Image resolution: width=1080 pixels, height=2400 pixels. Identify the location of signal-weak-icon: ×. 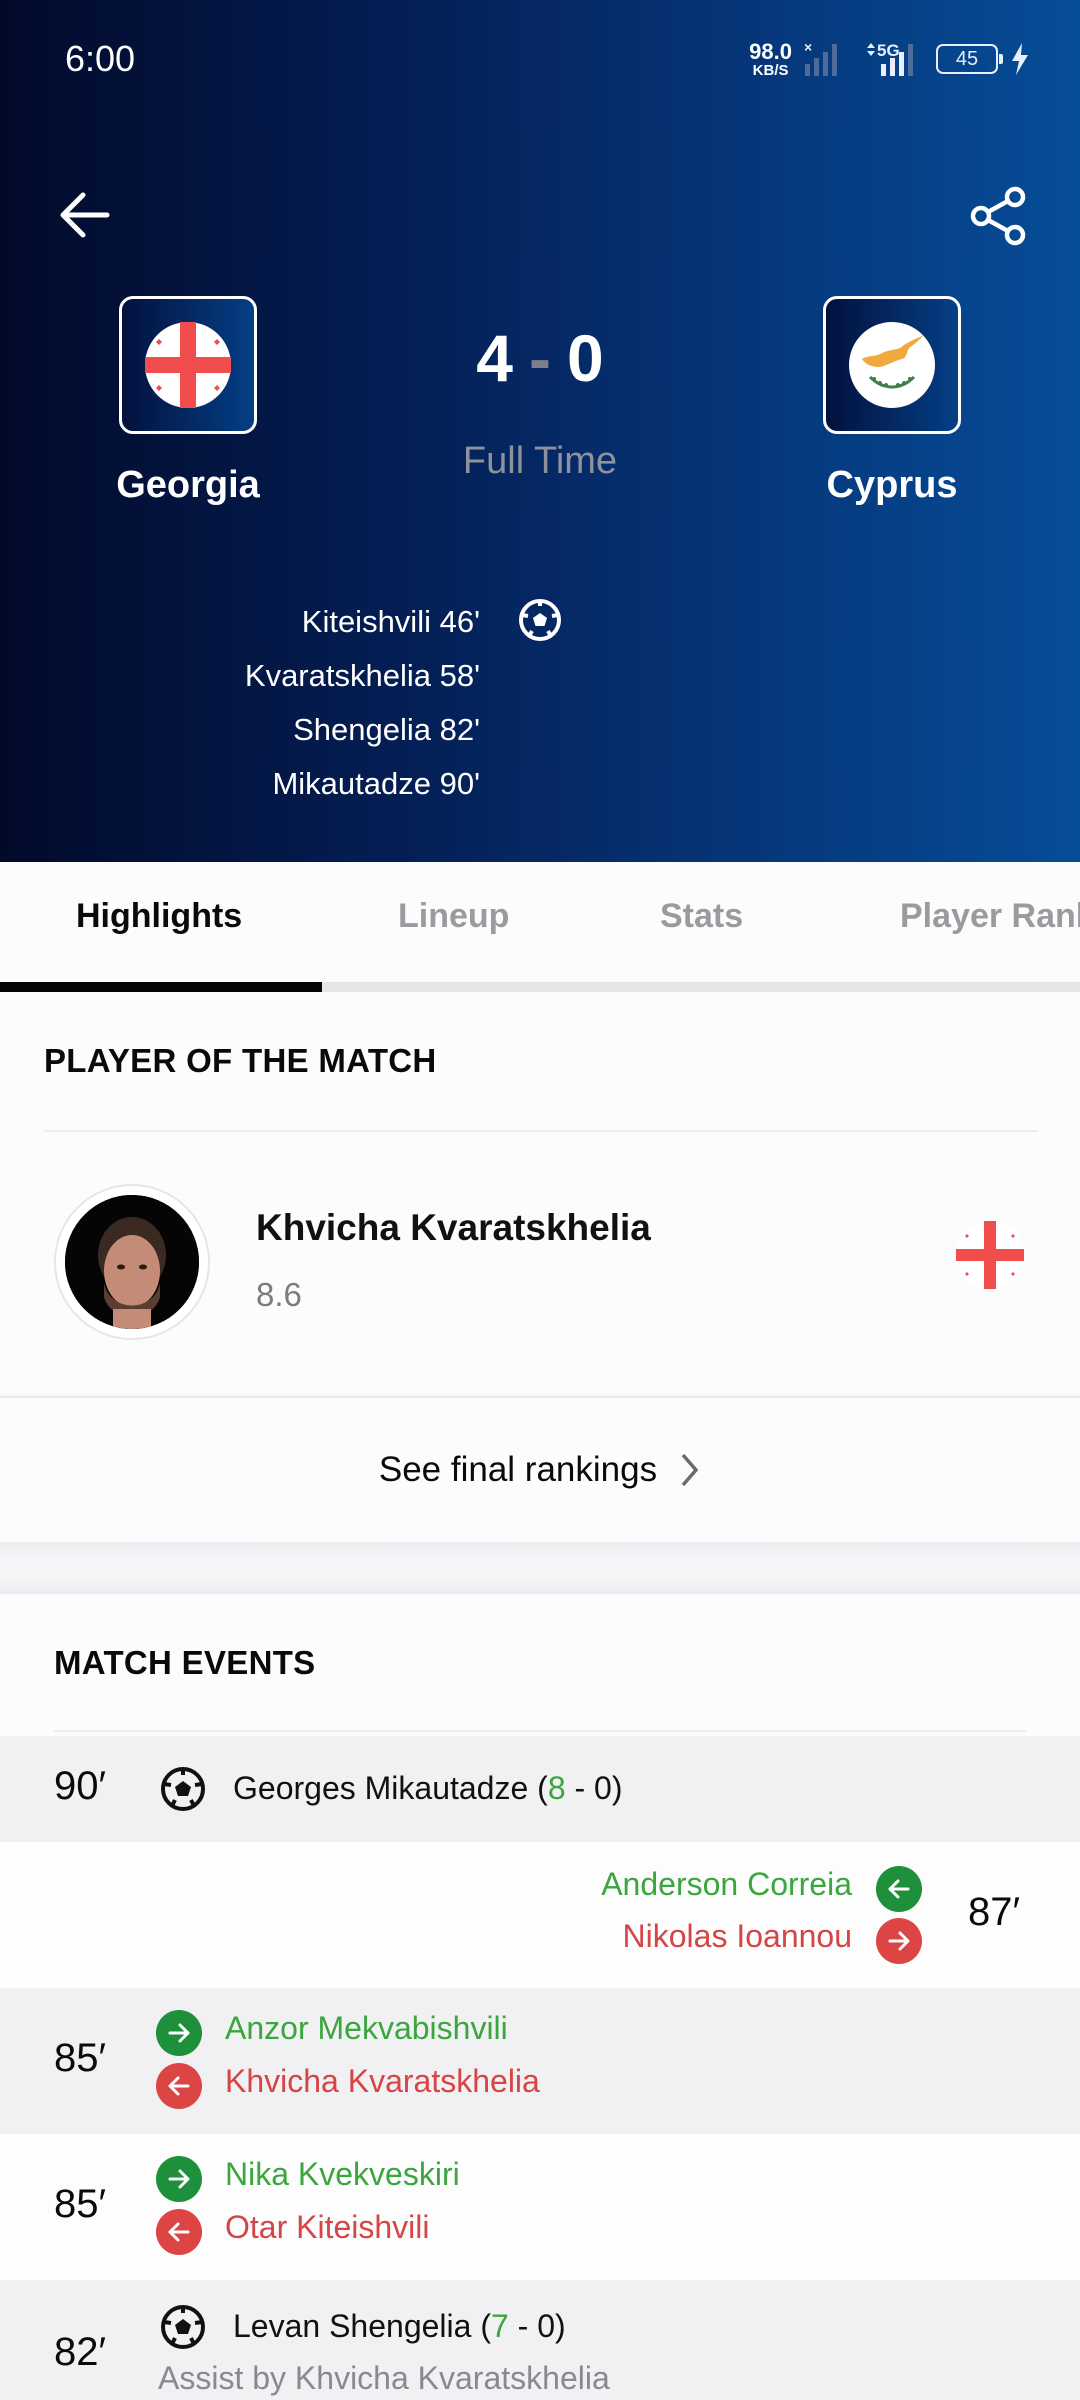
(820, 58).